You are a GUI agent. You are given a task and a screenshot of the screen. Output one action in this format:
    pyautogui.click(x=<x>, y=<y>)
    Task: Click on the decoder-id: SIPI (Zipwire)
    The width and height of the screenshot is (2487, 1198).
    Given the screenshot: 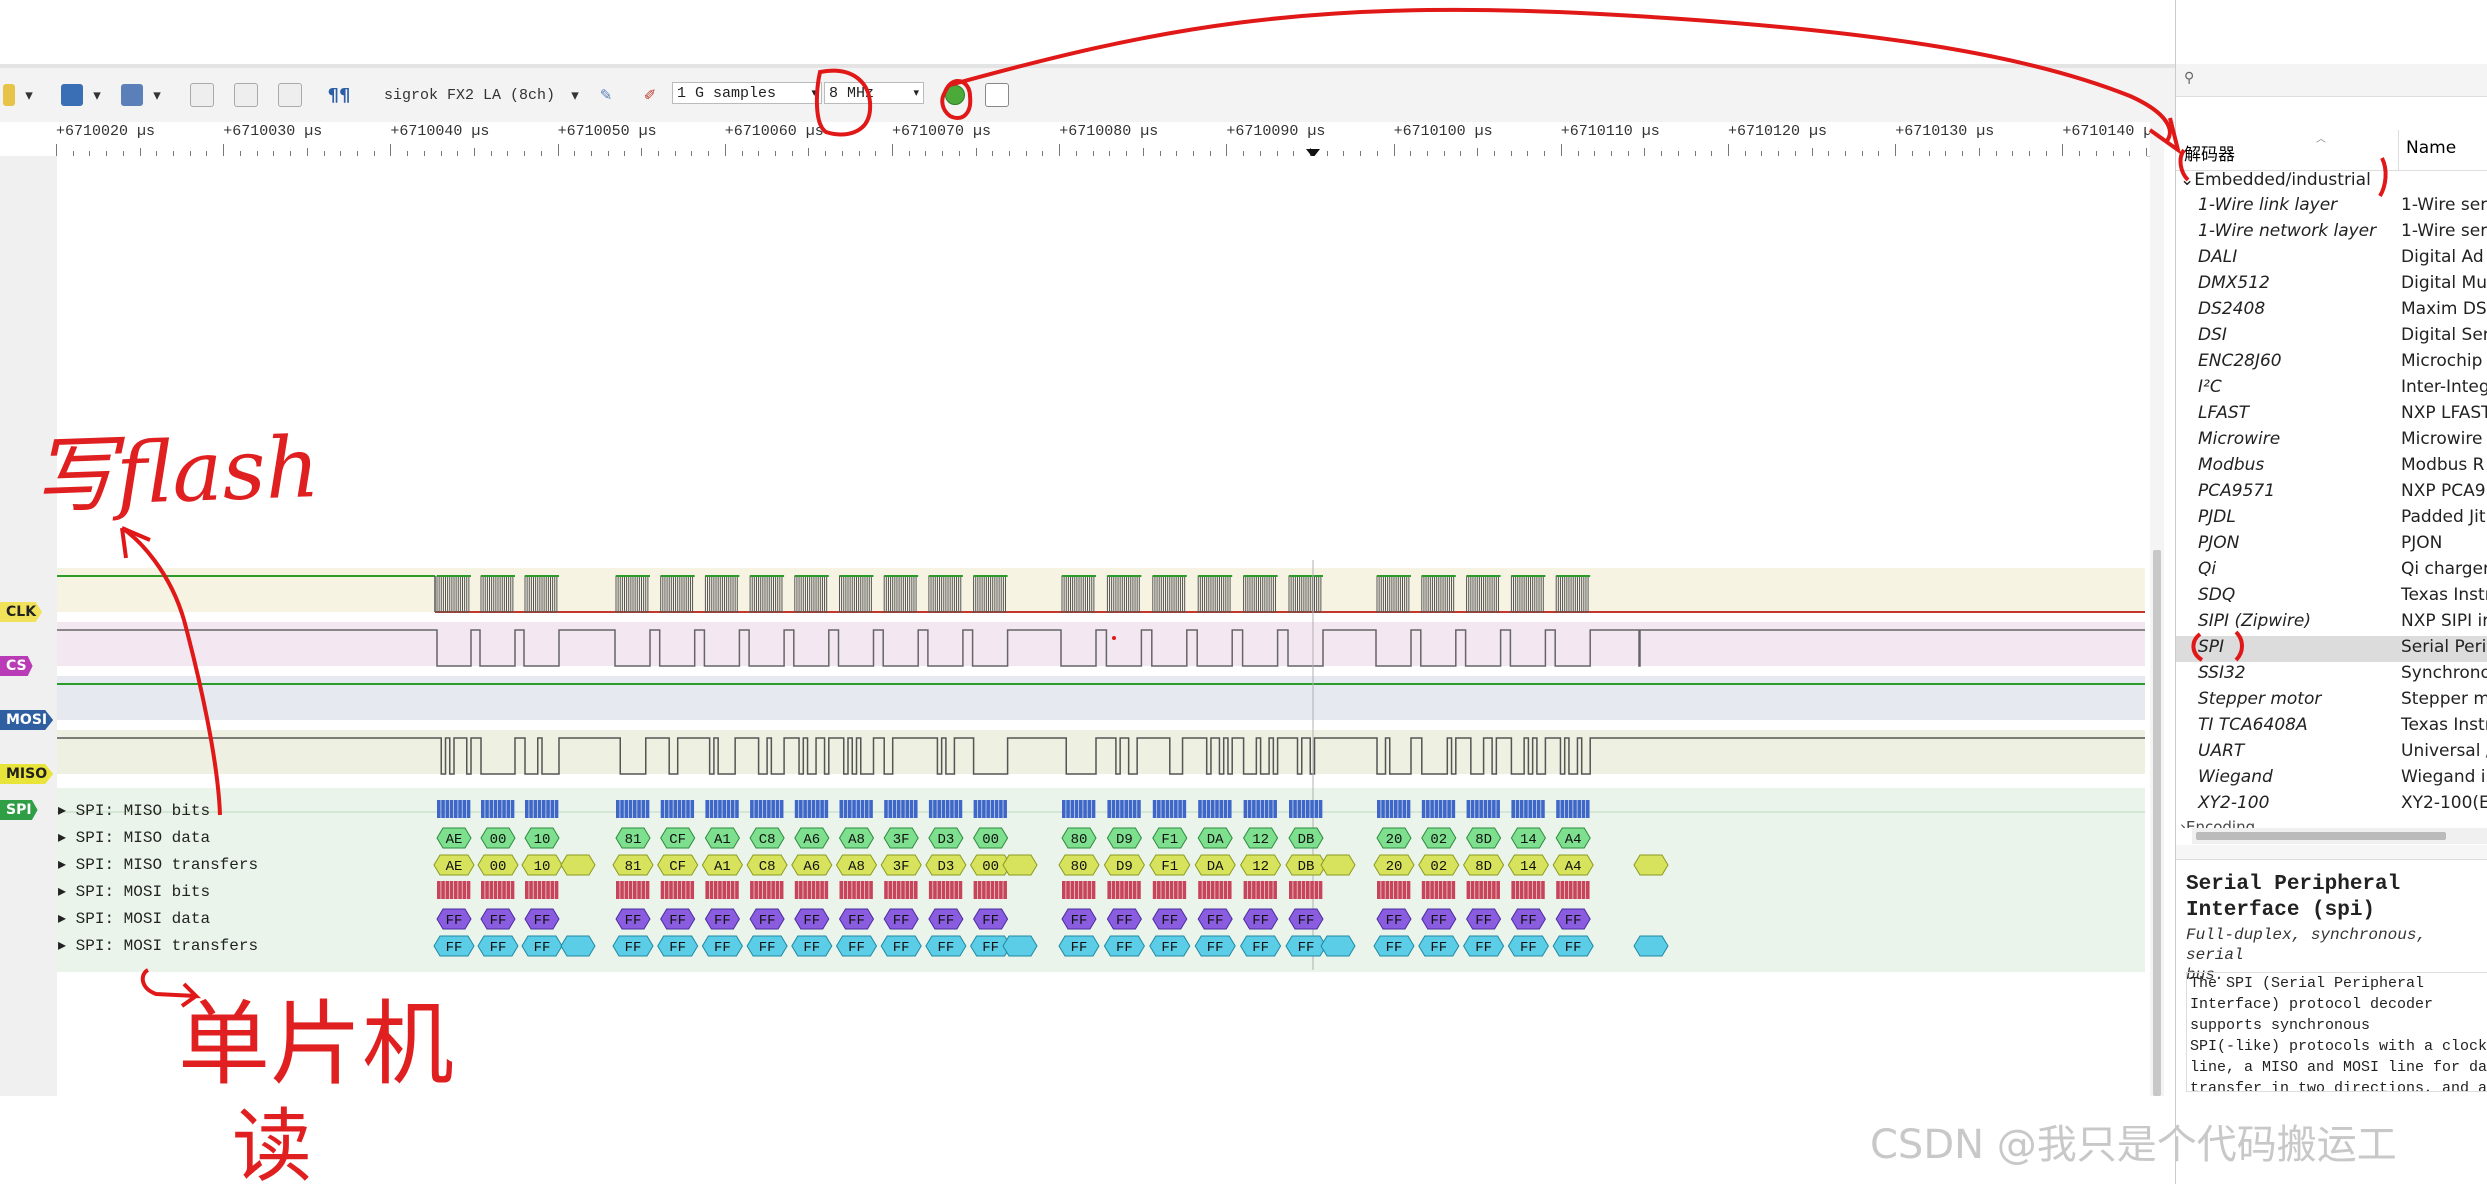 What is the action you would take?
    pyautogui.click(x=2254, y=621)
    